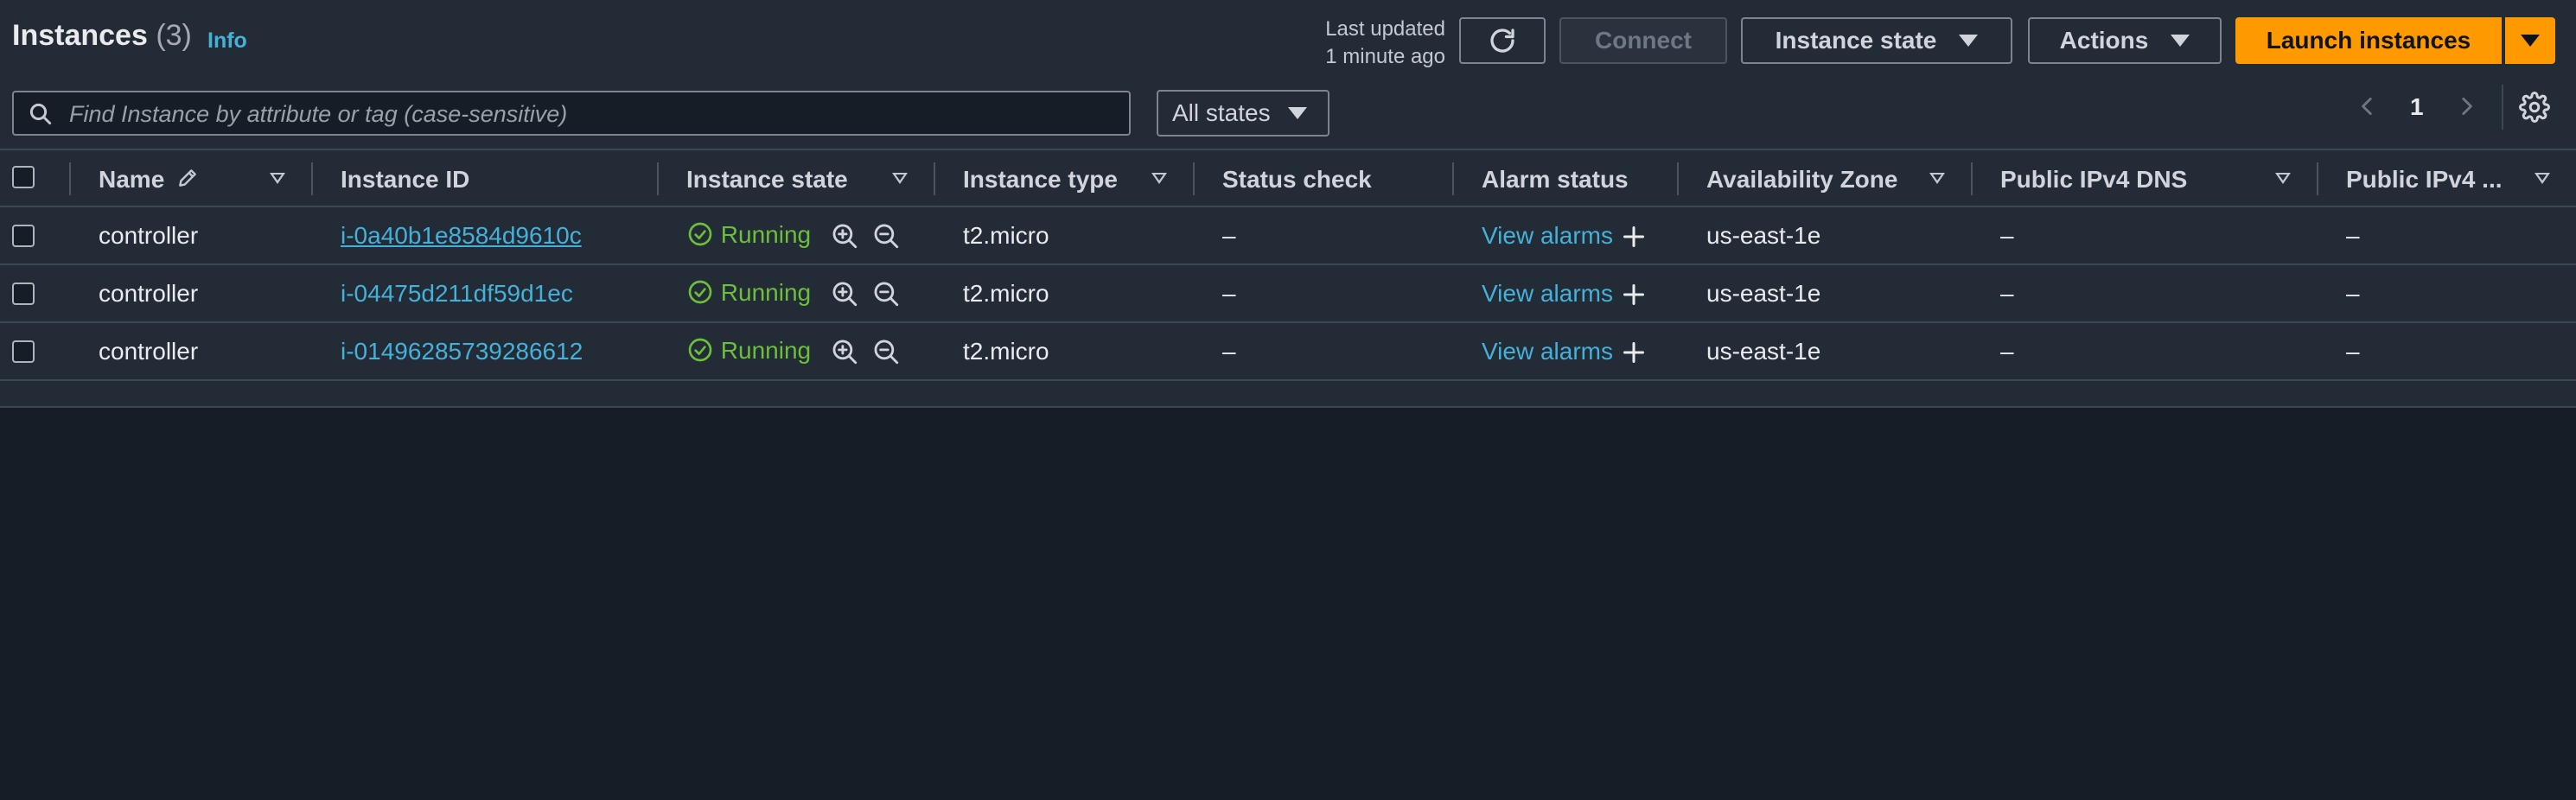 The height and width of the screenshot is (800, 2576). Describe the element at coordinates (1801, 180) in the screenshot. I see `column-header-availability-zone: Availability Zone` at that location.